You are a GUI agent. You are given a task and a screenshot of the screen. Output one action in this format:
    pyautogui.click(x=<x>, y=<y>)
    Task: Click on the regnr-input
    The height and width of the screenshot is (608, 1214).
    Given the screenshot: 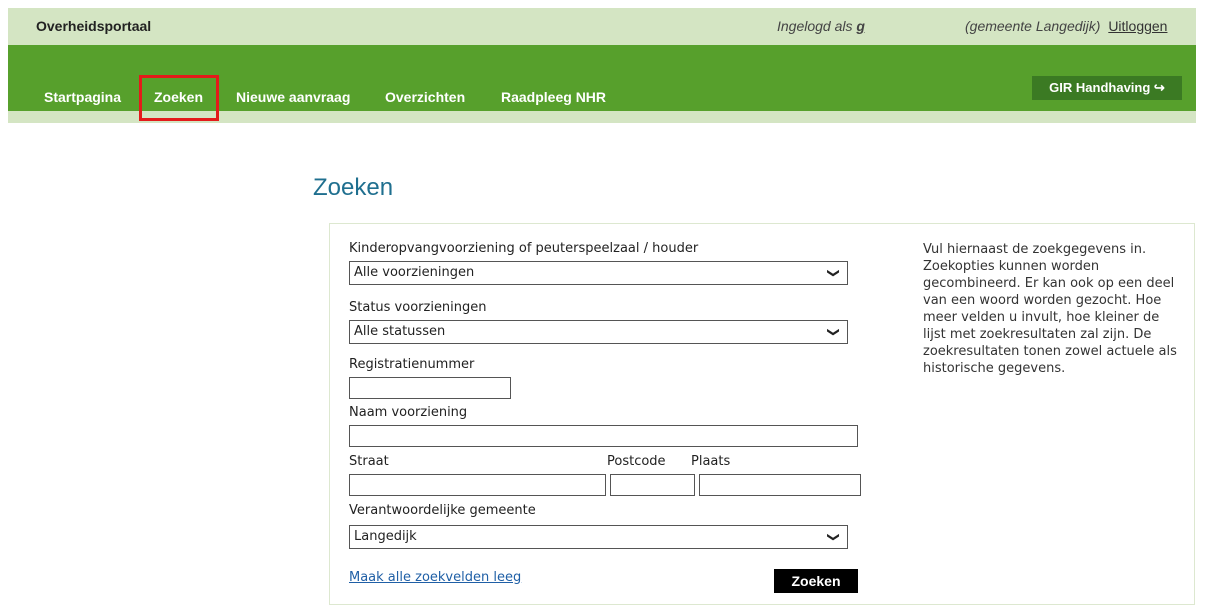 What is the action you would take?
    pyautogui.click(x=430, y=388)
    